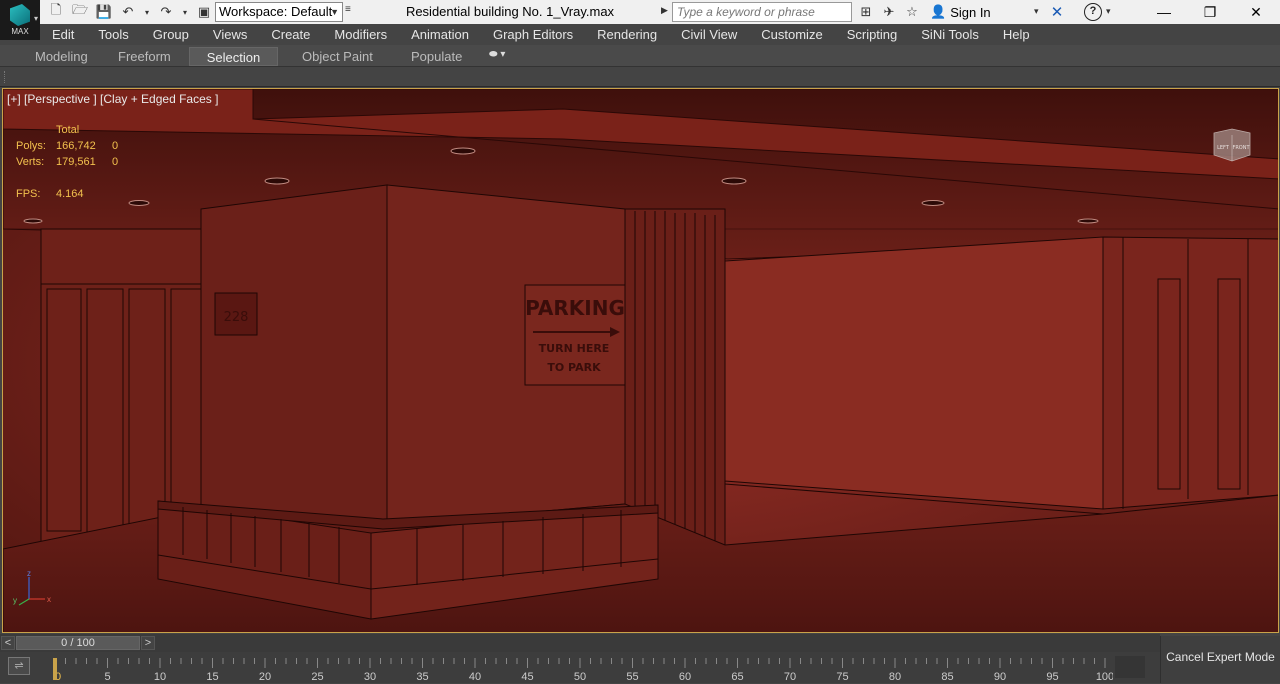 The width and height of the screenshot is (1280, 684). Describe the element at coordinates (80, 11) in the screenshot. I see `open-folder-icon: 🗁` at that location.